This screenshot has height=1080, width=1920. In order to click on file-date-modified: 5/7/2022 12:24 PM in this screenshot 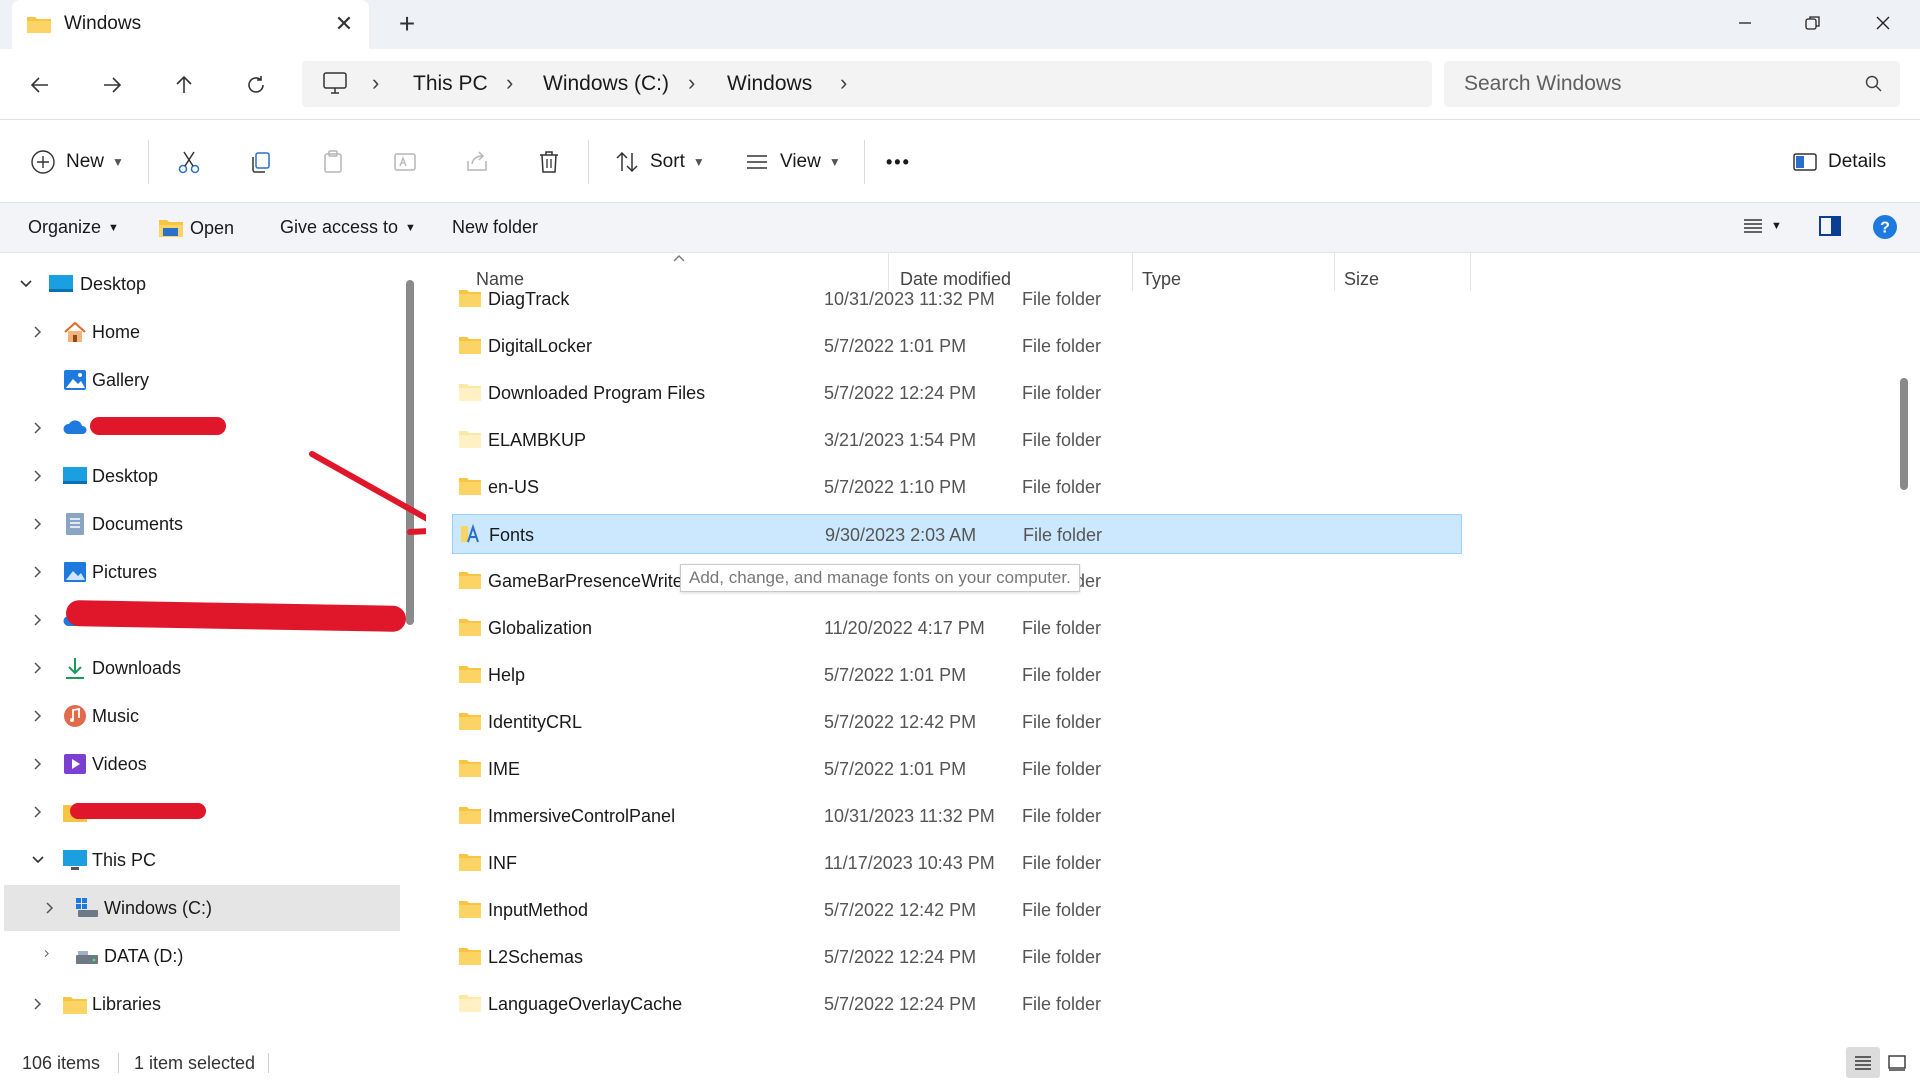, I will do `click(900, 1004)`.